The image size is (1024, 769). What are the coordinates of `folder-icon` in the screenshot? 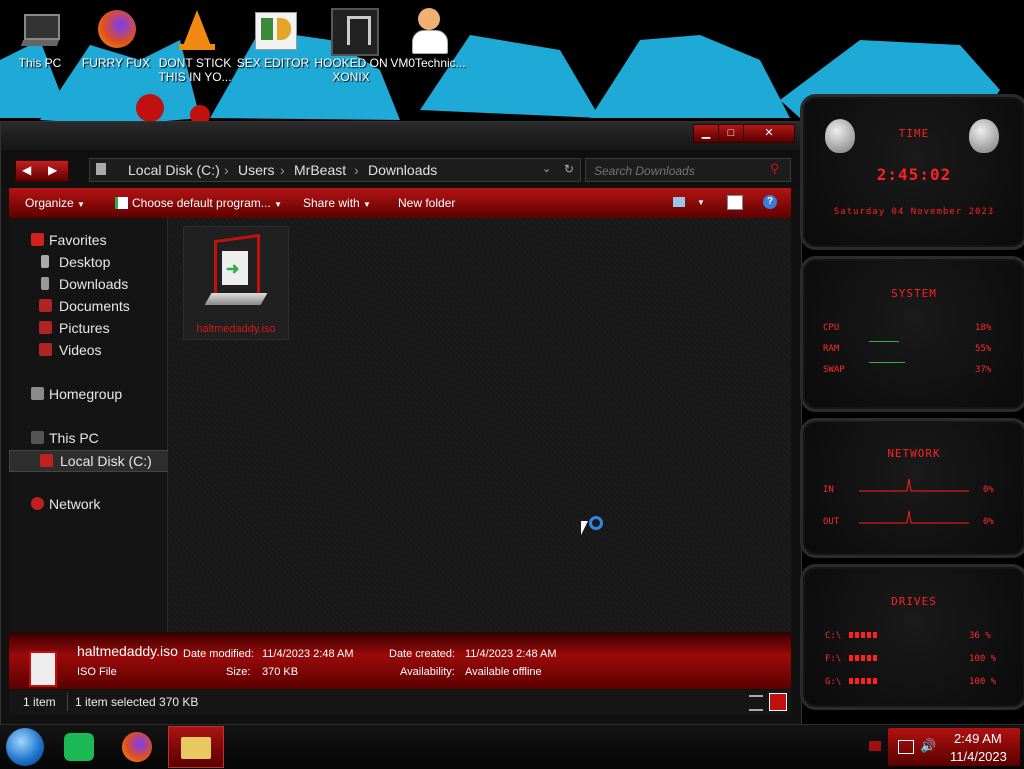 It's located at (196, 748).